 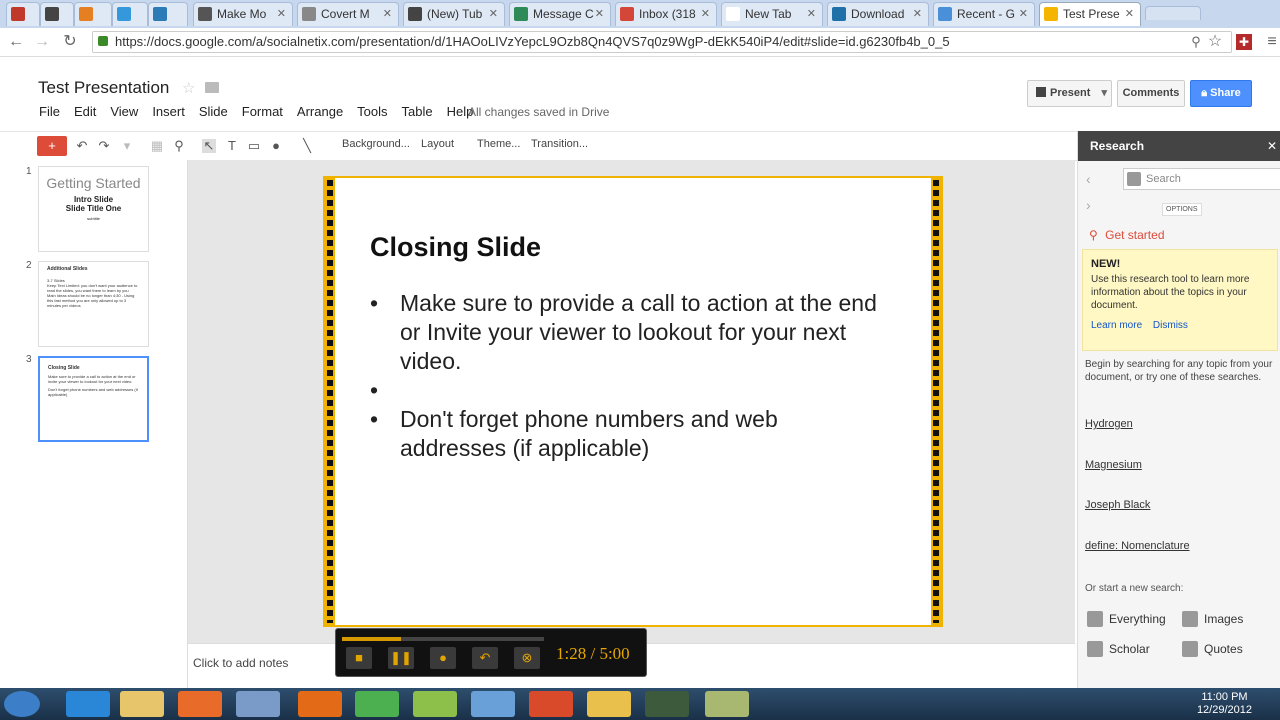 I want to click on menu-tools: Tools, so click(x=372, y=111).